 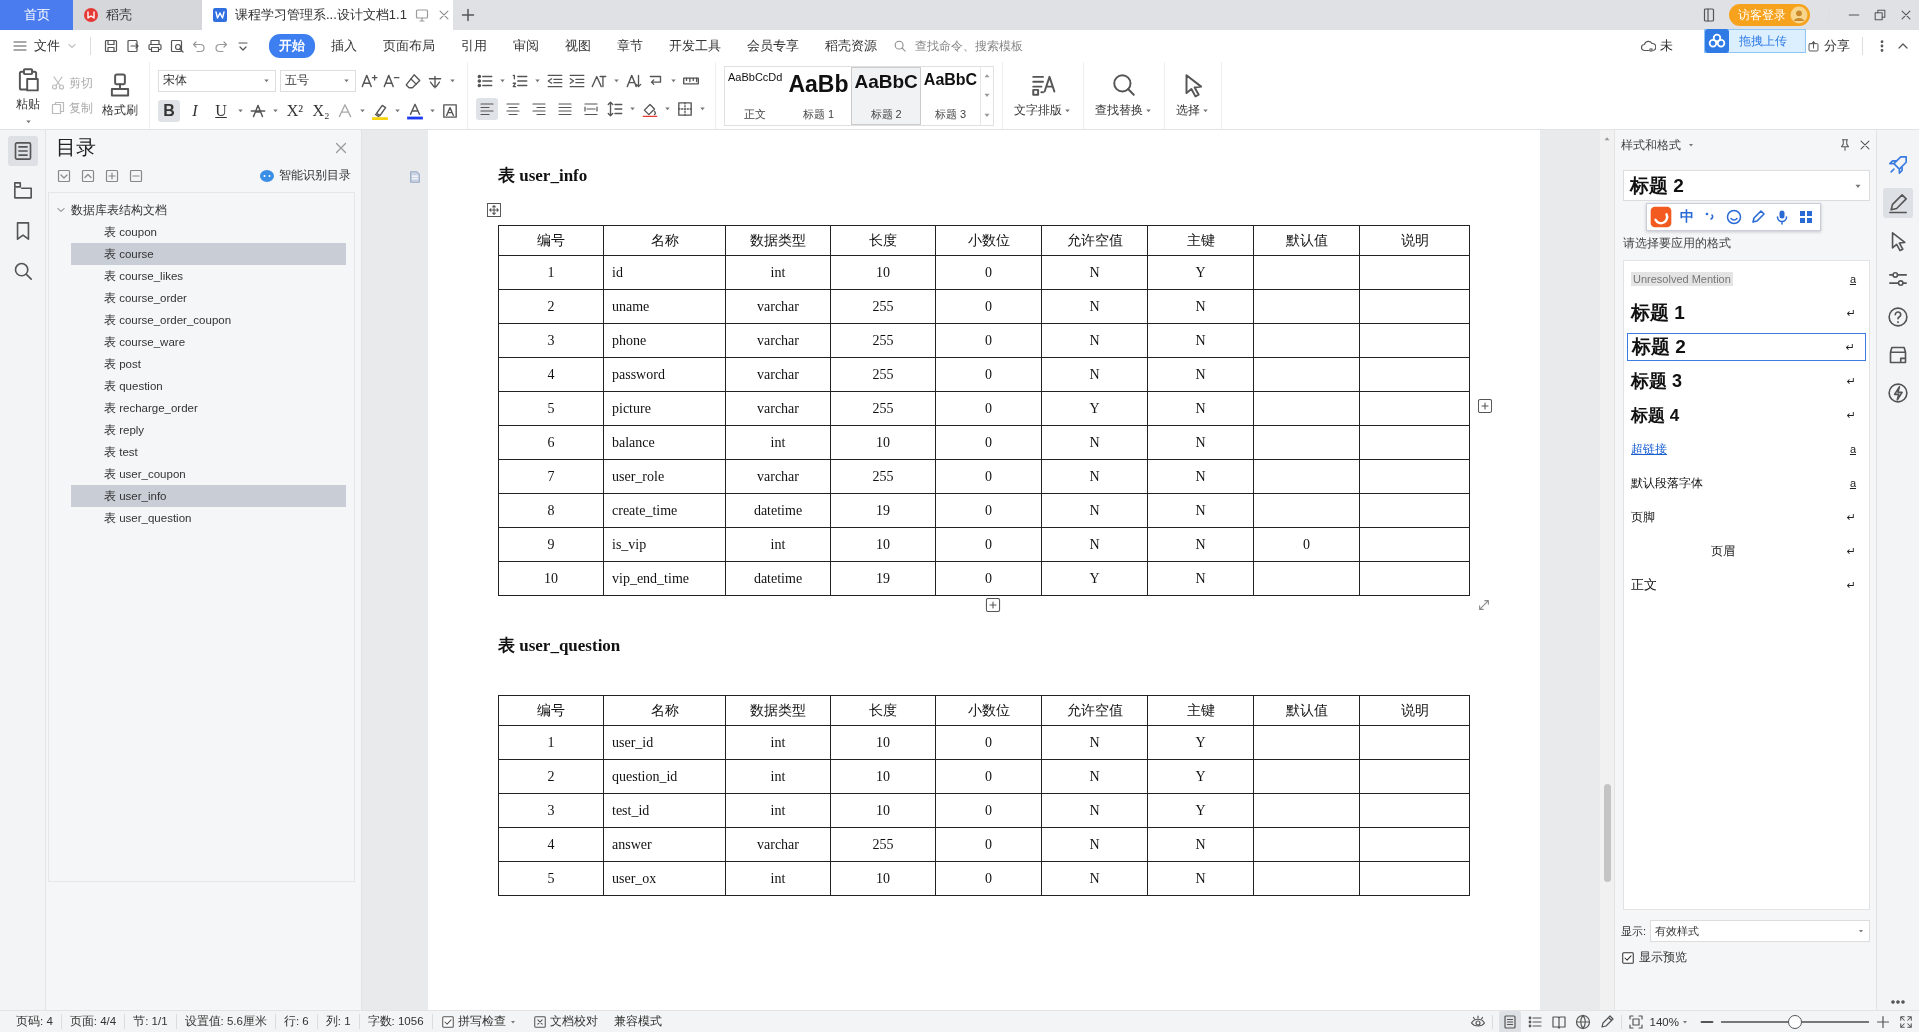 What do you see at coordinates (1124, 95) in the screenshot?
I see `find-replace-button: 查找替换` at bounding box center [1124, 95].